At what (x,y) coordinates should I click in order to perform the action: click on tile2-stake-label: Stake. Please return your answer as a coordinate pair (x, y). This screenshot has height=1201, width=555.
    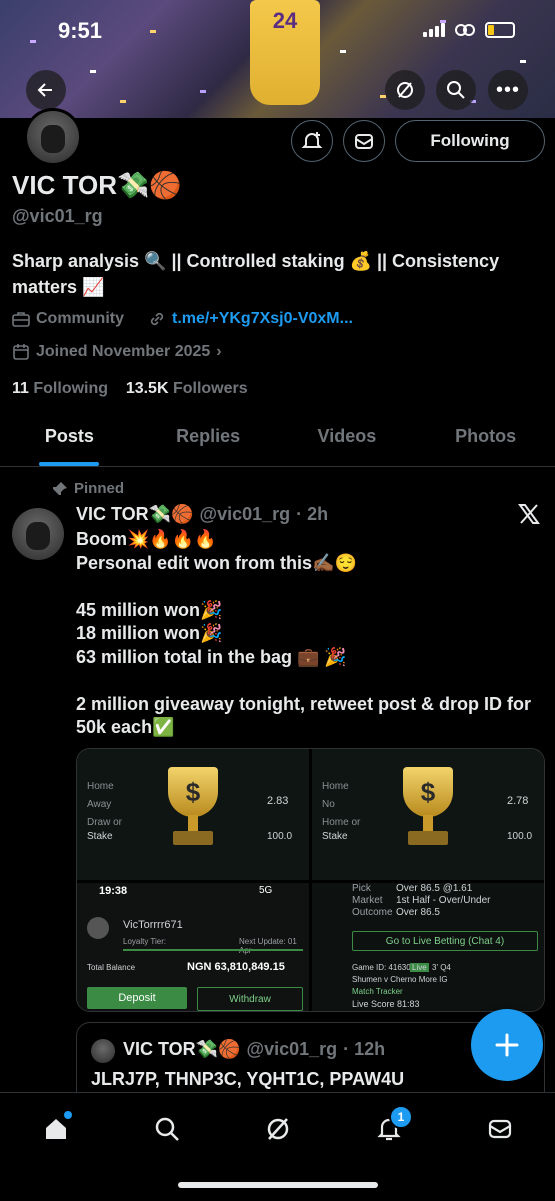
    Looking at the image, I should click on (335, 836).